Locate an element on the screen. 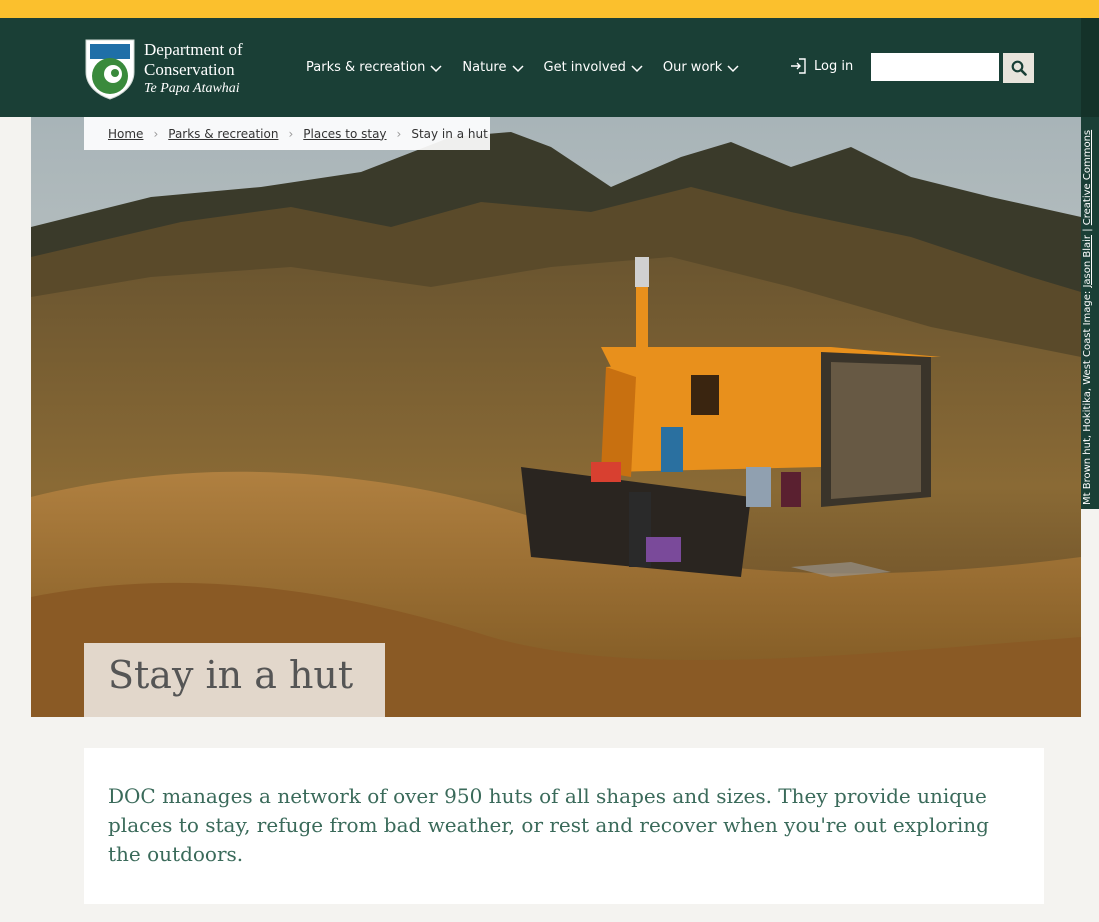  search-icon is located at coordinates (1019, 68).